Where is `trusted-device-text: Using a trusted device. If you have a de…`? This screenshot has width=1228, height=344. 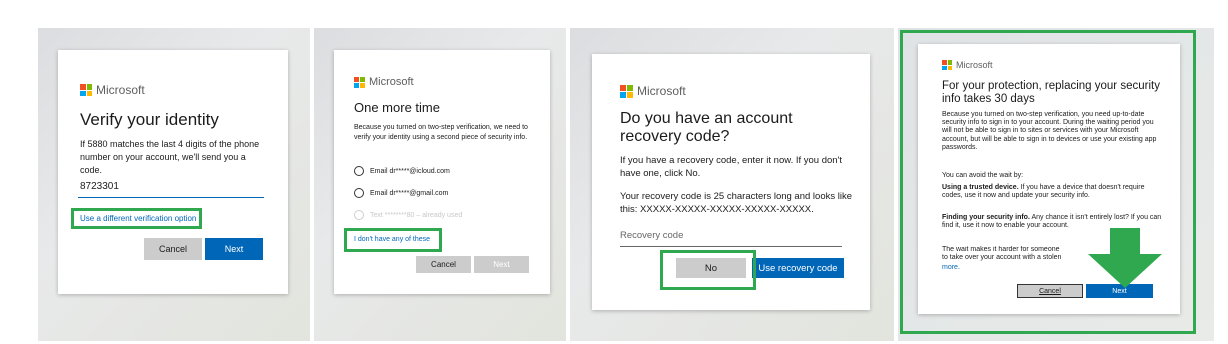
trusted-device-text: Using a trusted device. If you have a de… is located at coordinates (1052, 192).